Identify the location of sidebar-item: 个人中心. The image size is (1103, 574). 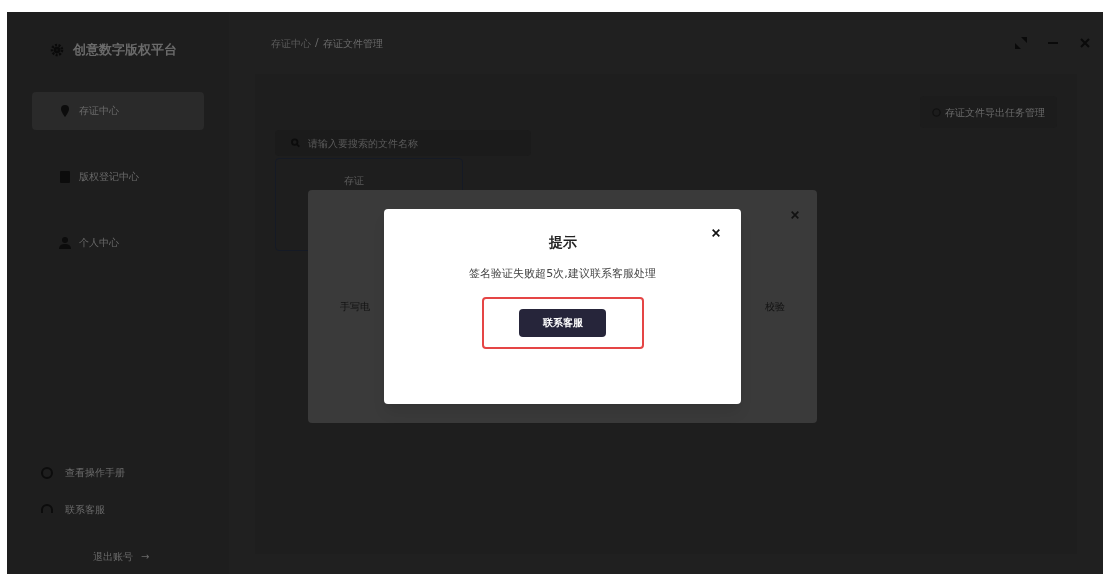
(118, 242).